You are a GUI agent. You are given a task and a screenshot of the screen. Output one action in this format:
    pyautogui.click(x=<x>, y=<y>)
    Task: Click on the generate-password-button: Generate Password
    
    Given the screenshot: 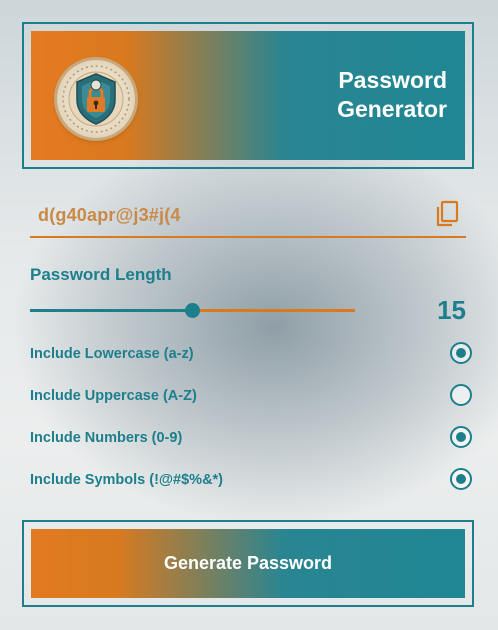 What is the action you would take?
    pyautogui.click(x=248, y=563)
    